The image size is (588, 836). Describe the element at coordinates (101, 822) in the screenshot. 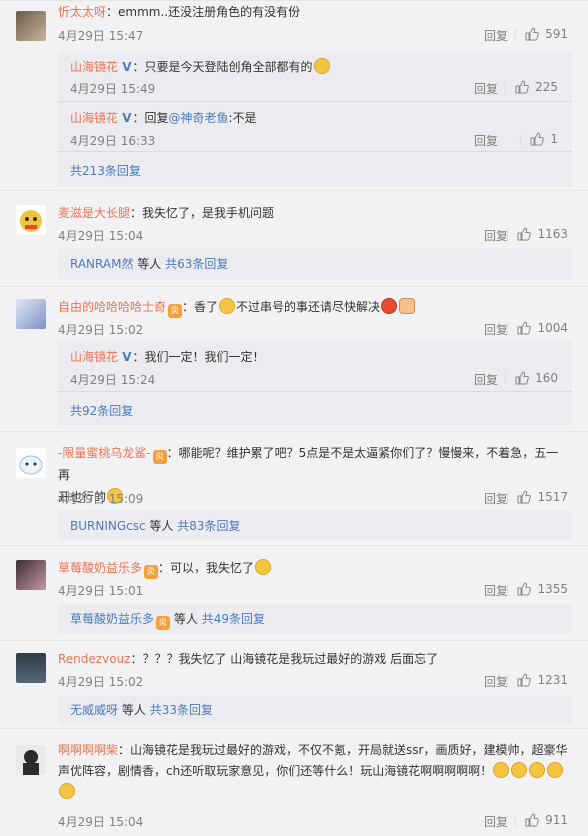

I see `comment-time: 4月29日 15:04` at that location.